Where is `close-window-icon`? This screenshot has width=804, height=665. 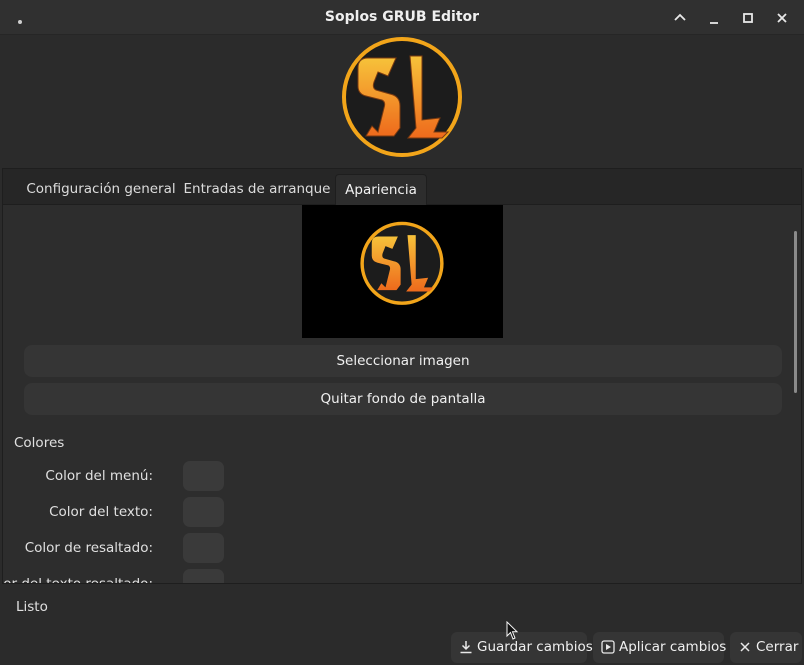
close-window-icon is located at coordinates (782, 18).